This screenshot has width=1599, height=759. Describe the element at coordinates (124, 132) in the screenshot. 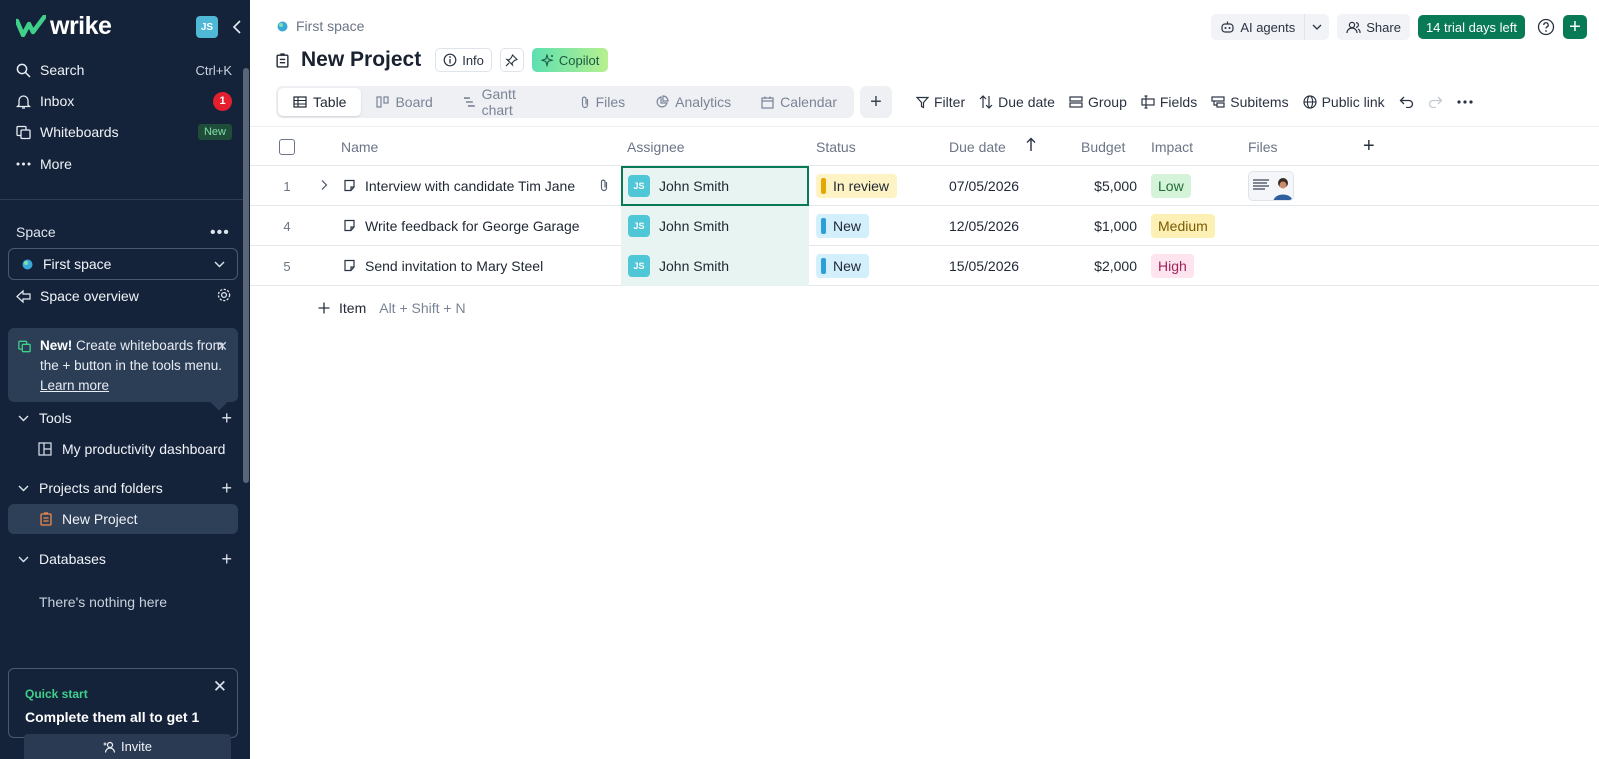

I see `nav-whiteboards: Whiteboards New` at that location.